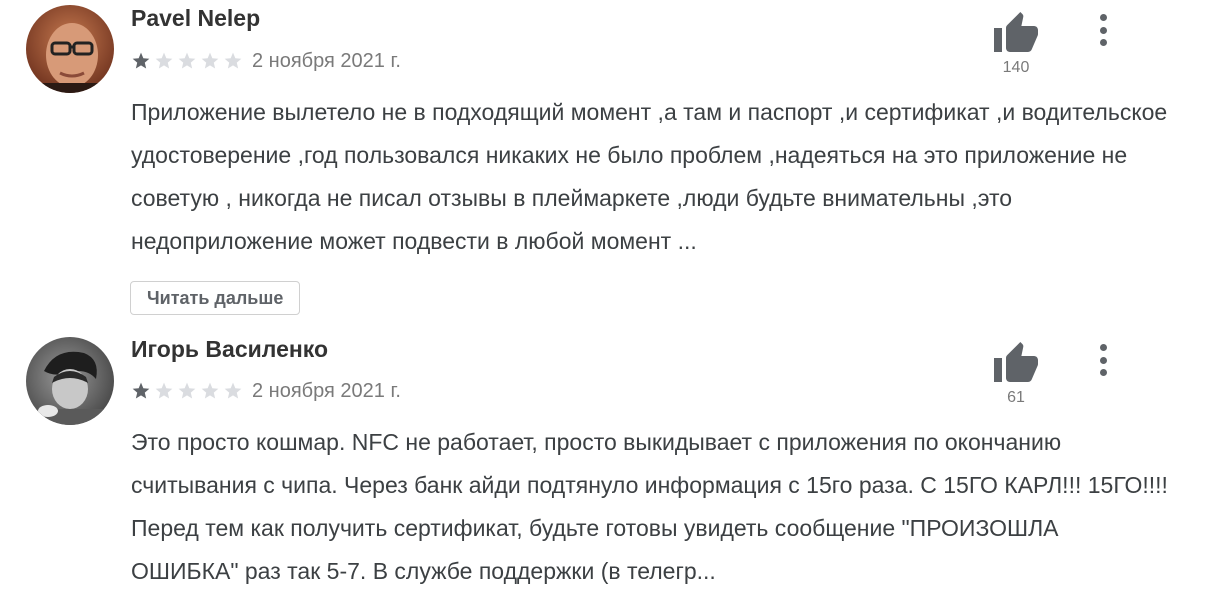 The width and height of the screenshot is (1215, 600). What do you see at coordinates (215, 298) in the screenshot?
I see `read-more-button: Читать дальше` at bounding box center [215, 298].